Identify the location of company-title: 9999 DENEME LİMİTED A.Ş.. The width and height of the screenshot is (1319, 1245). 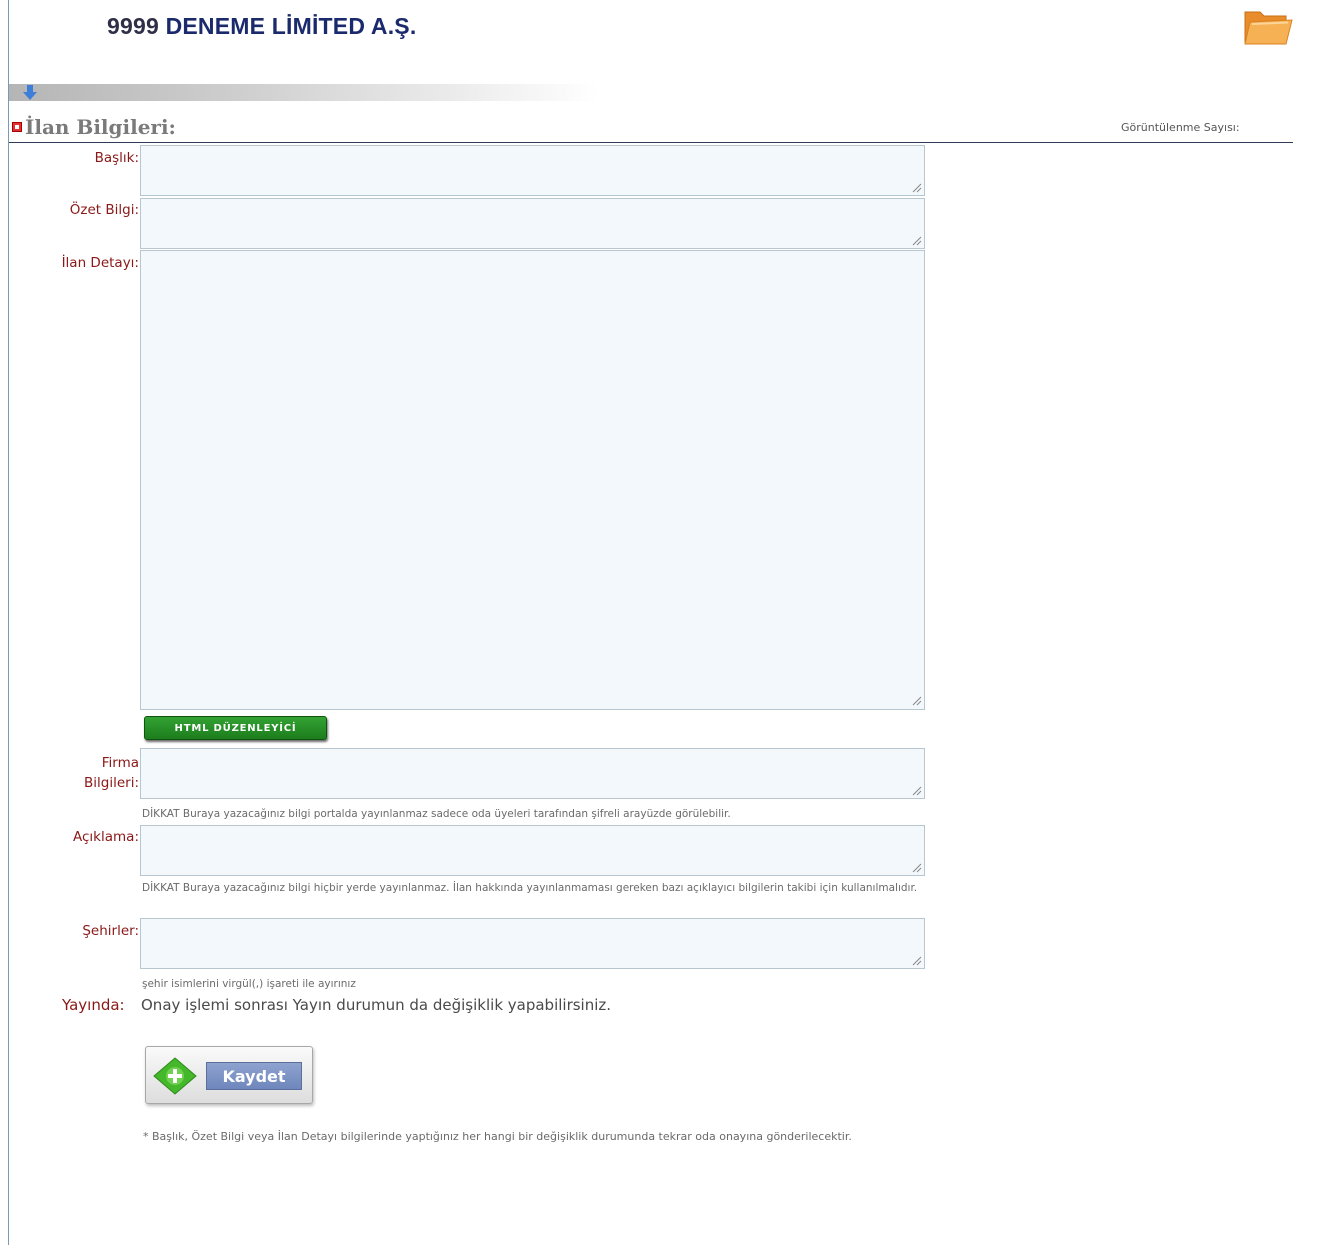
(261, 26).